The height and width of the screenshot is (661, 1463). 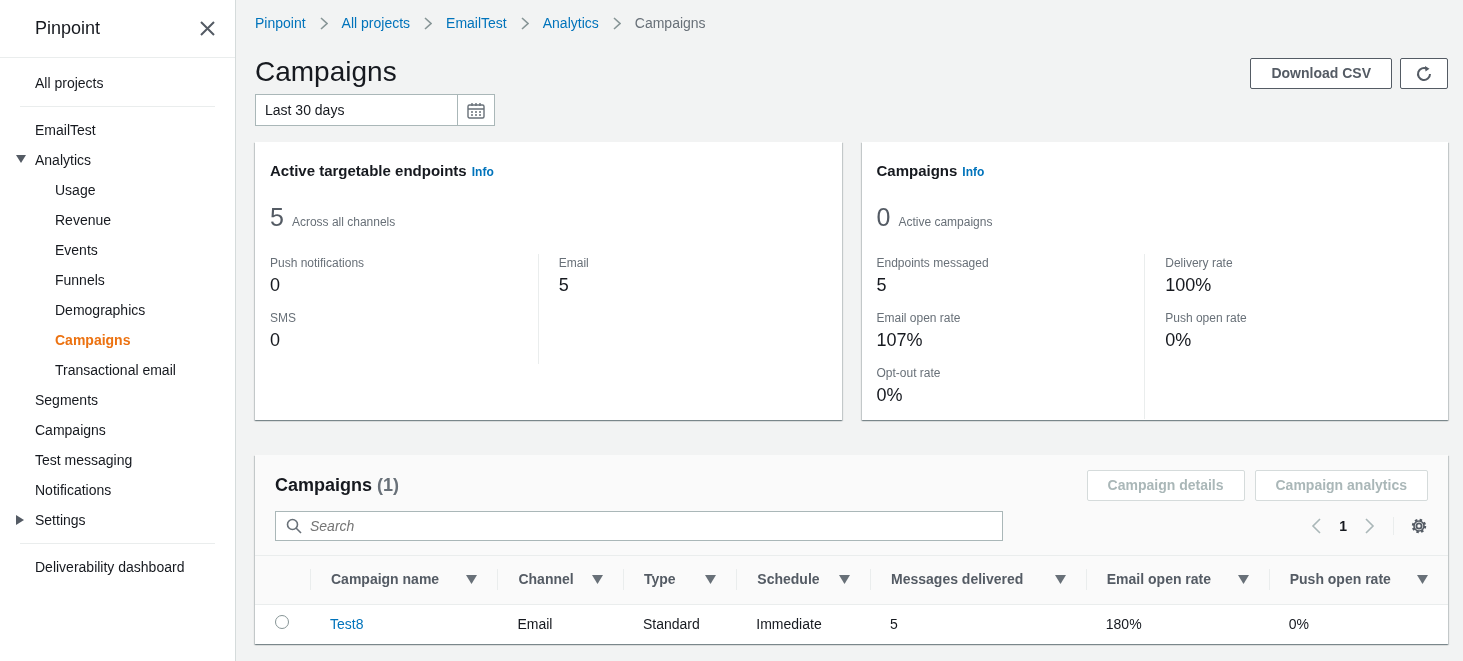 What do you see at coordinates (375, 110) in the screenshot?
I see `date-range-field: Last 30 days` at bounding box center [375, 110].